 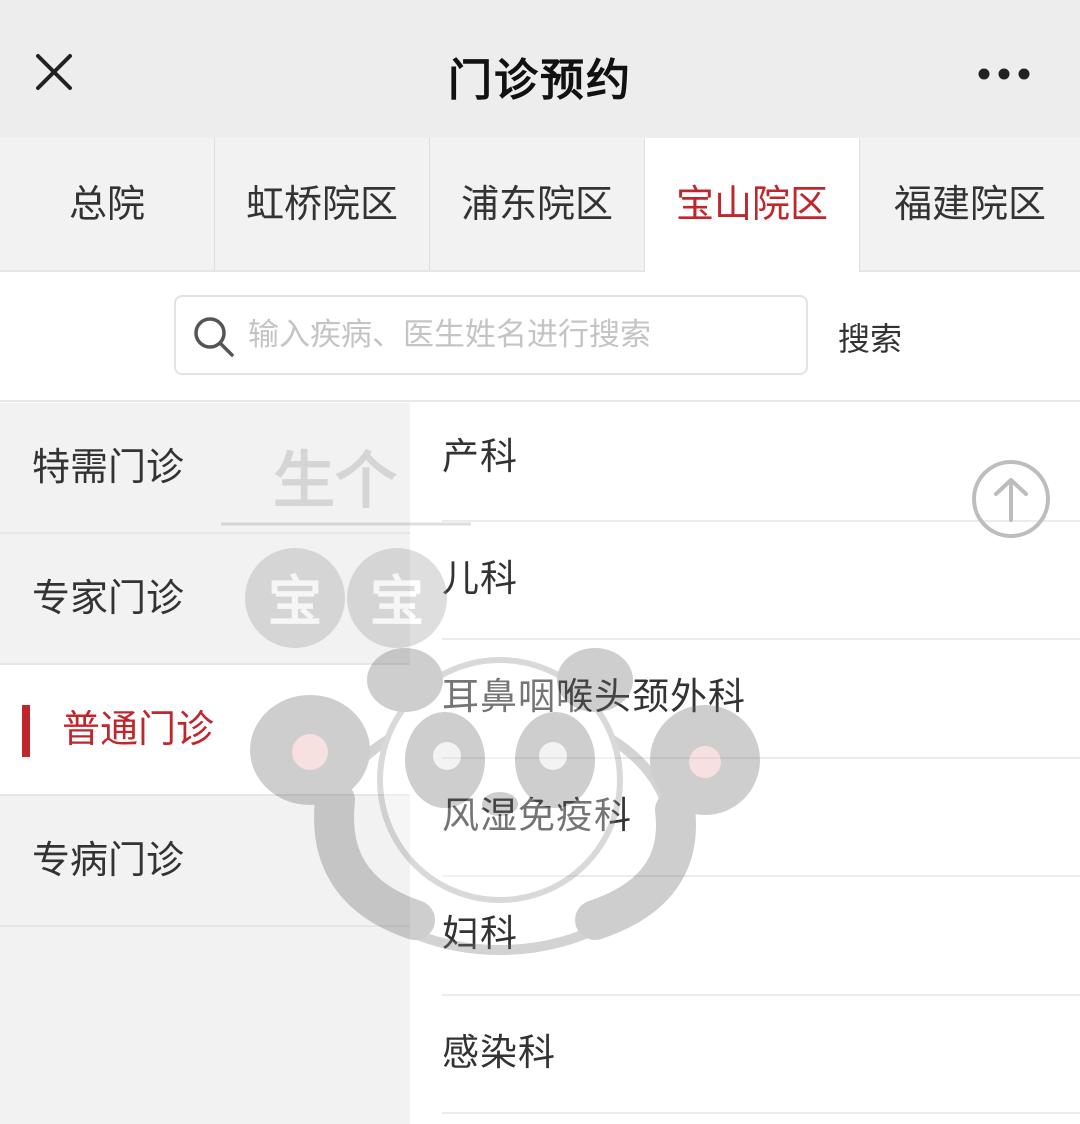 I want to click on category-label: 专家门诊, so click(x=108, y=598).